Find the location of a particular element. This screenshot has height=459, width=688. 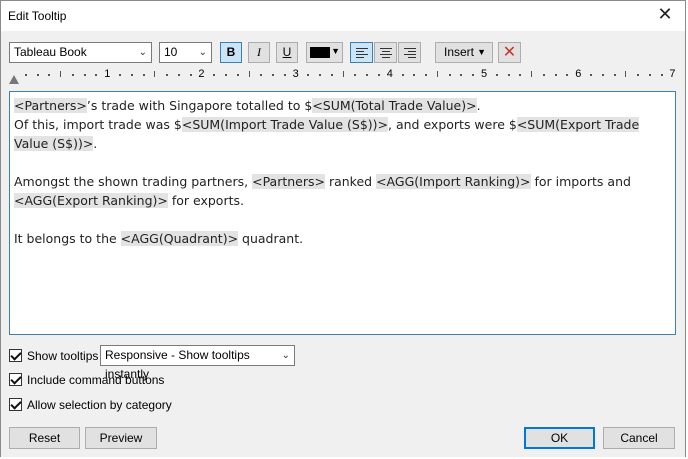

field-token: <AGG(Import Ranking)> is located at coordinates (453, 181).